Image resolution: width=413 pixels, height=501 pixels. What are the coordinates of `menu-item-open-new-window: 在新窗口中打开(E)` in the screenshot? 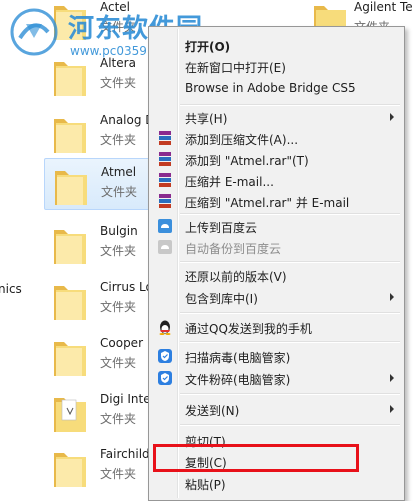 It's located at (276, 66).